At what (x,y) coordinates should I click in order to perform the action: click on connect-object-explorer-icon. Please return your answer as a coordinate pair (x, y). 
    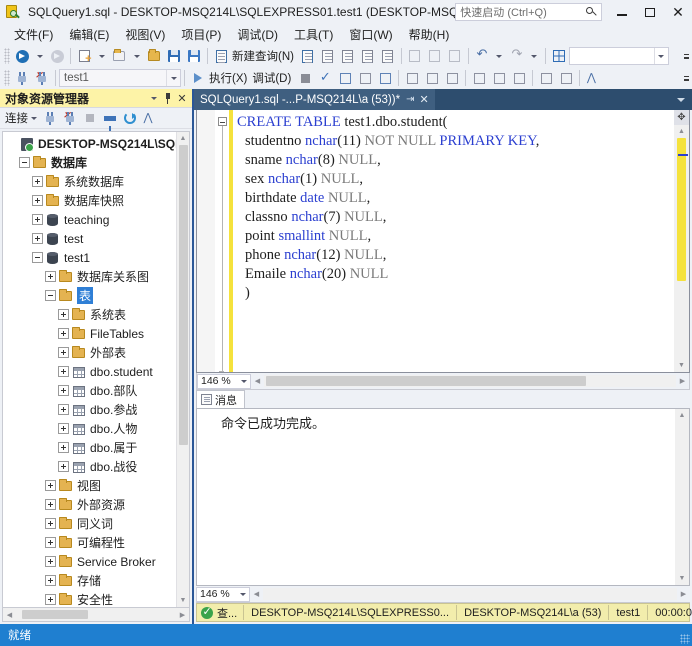
    Looking at the image, I should click on (50, 118).